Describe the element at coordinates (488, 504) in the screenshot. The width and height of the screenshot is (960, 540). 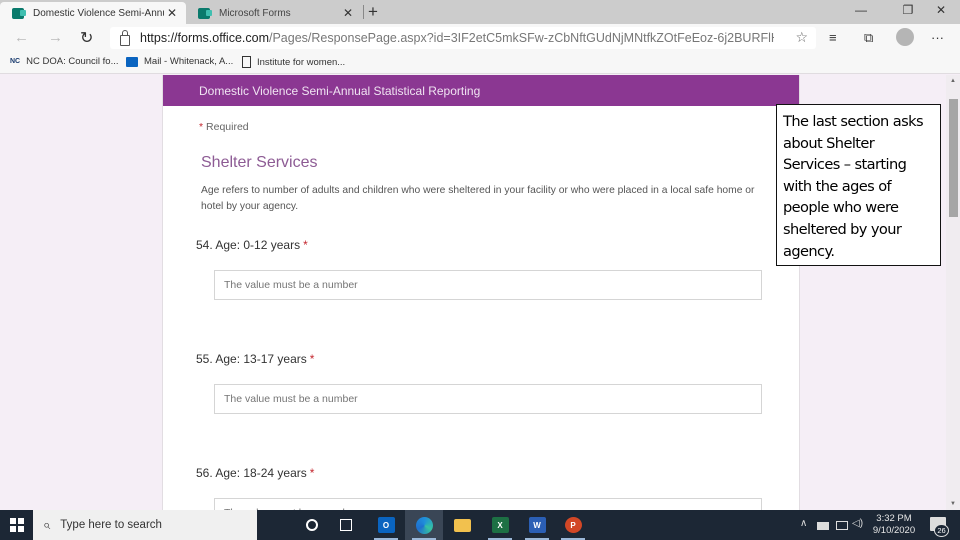
I see `age-18-24-input` at that location.